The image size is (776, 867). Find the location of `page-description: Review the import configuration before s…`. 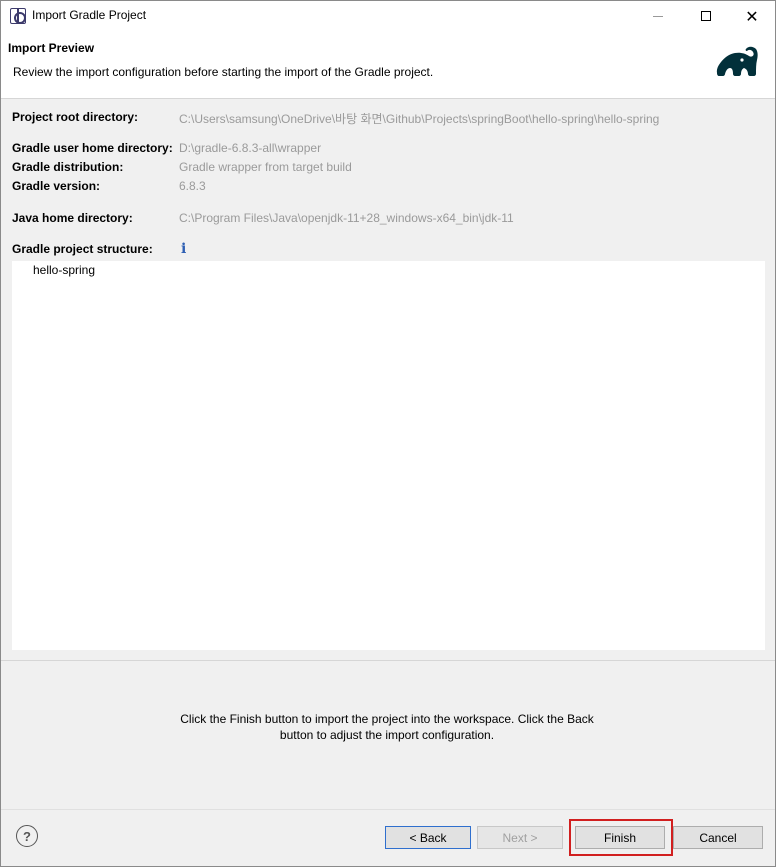

page-description: Review the import configuration before s… is located at coordinates (223, 72).